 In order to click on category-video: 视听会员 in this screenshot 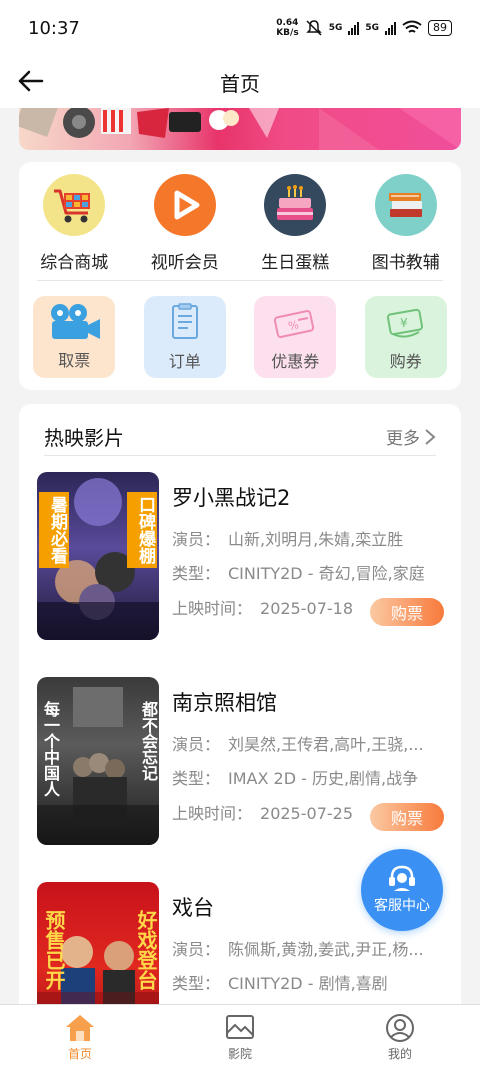, I will do `click(185, 223)`.